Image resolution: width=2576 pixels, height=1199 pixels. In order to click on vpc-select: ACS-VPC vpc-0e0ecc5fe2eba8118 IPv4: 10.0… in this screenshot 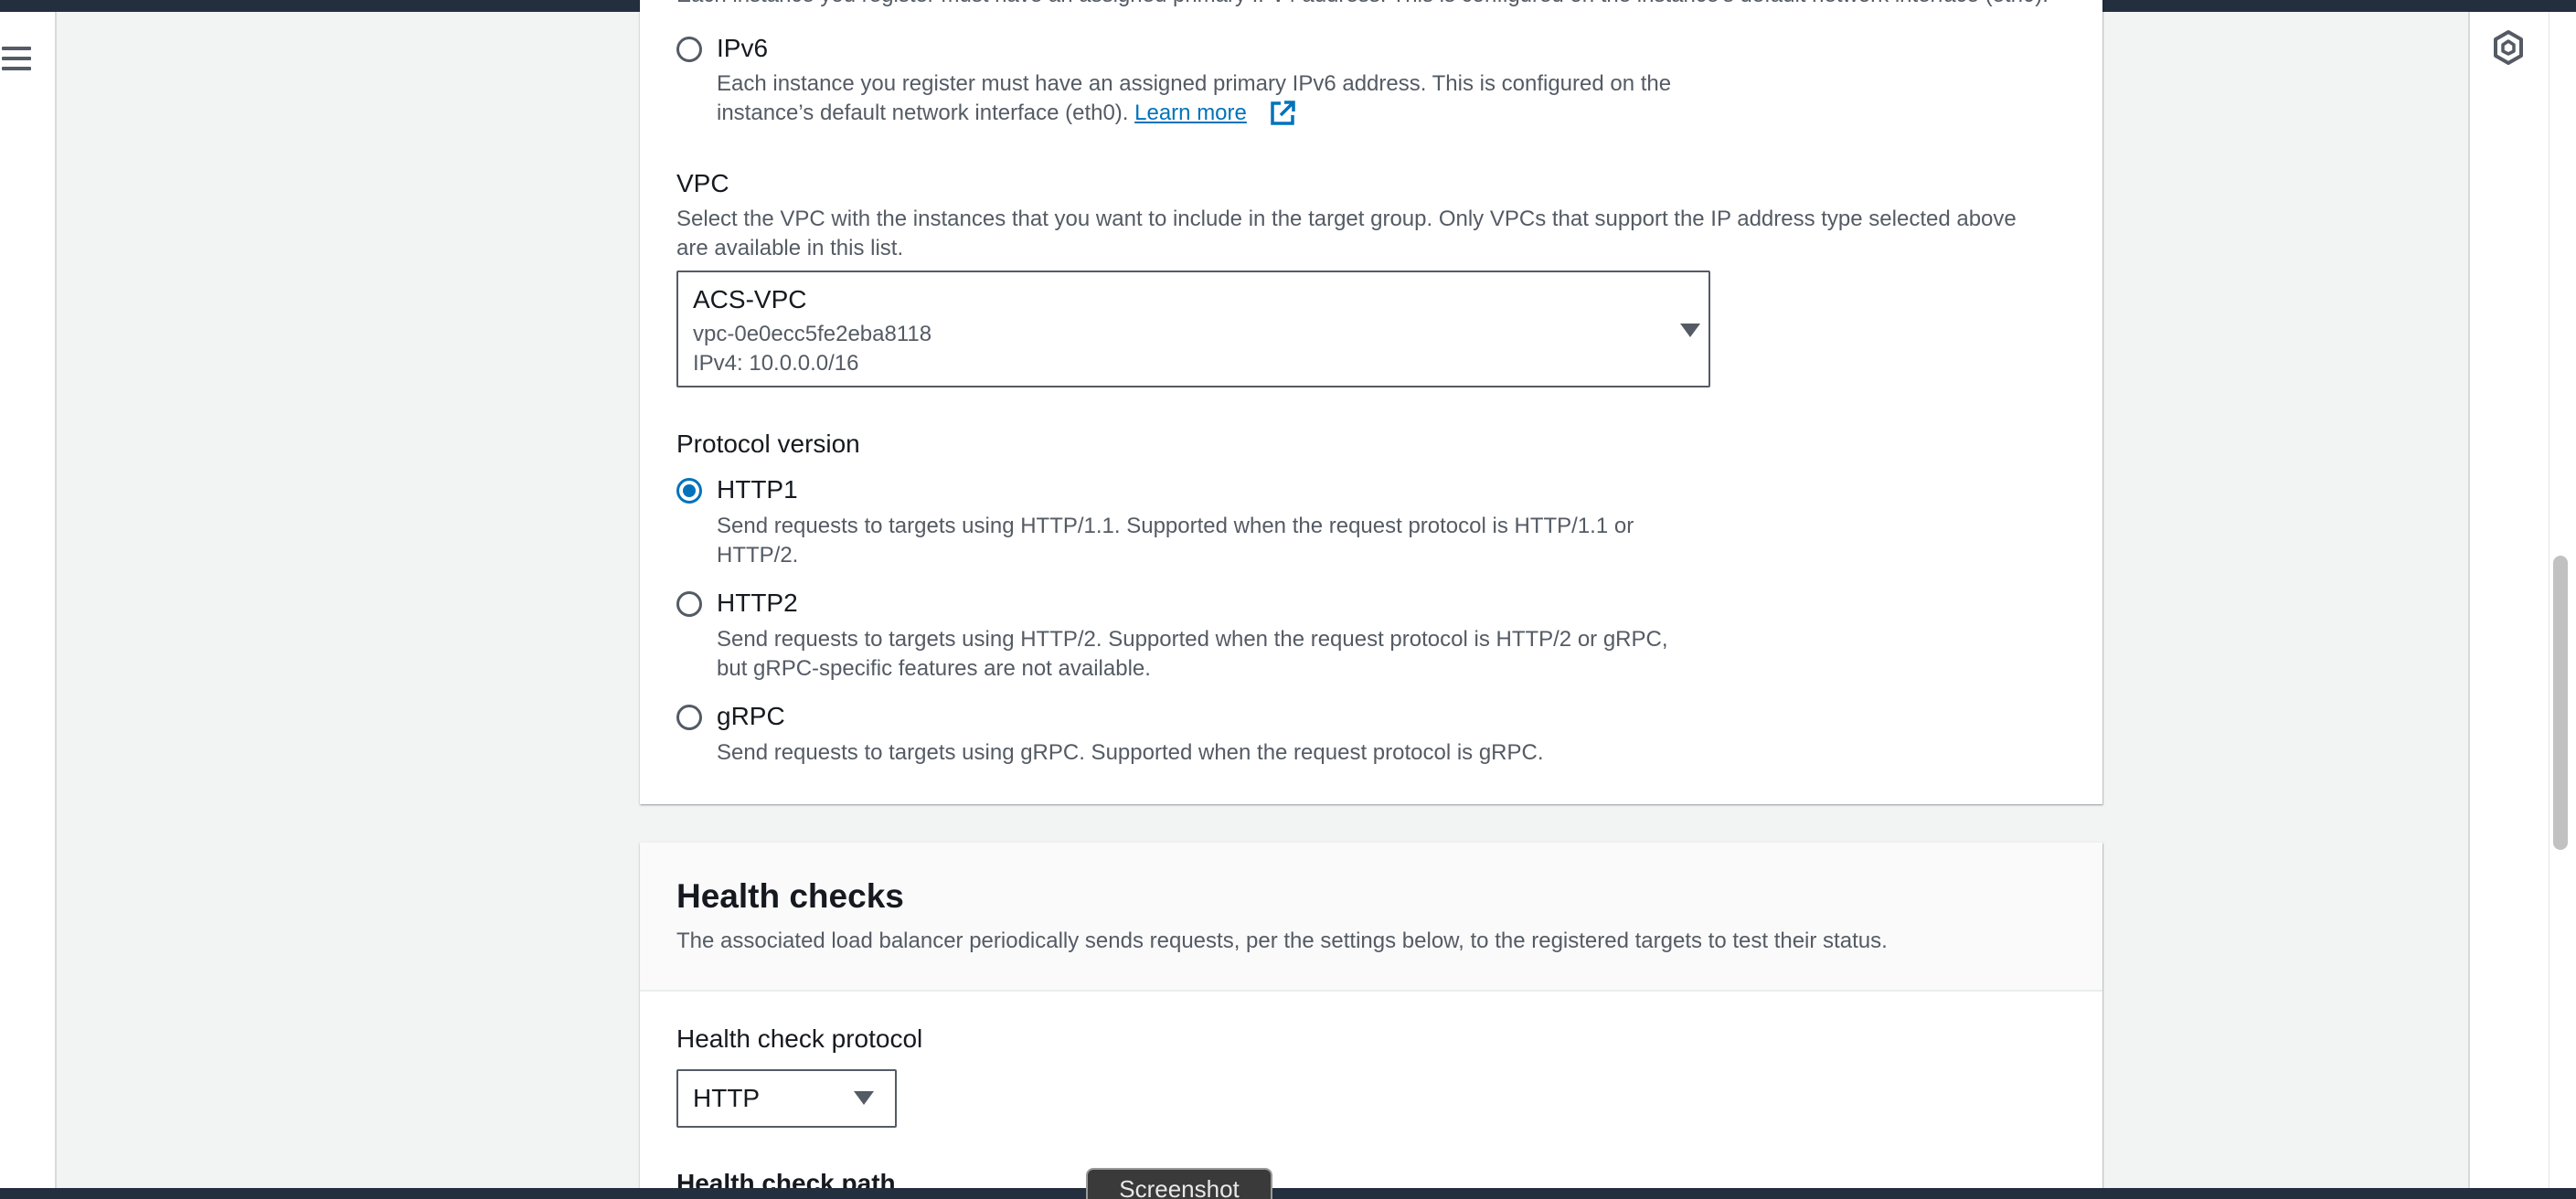, I will do `click(1193, 329)`.